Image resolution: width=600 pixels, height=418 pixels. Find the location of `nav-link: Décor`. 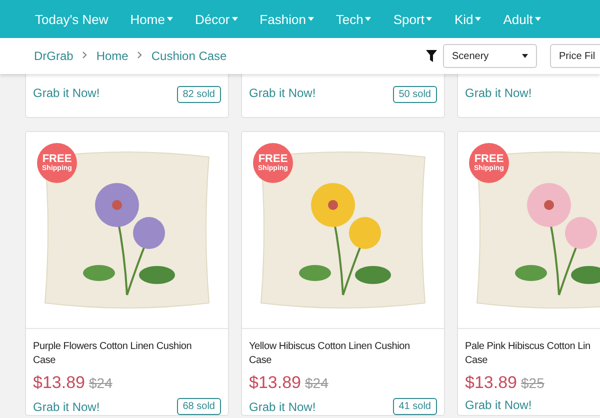

nav-link: Décor is located at coordinates (216, 19).